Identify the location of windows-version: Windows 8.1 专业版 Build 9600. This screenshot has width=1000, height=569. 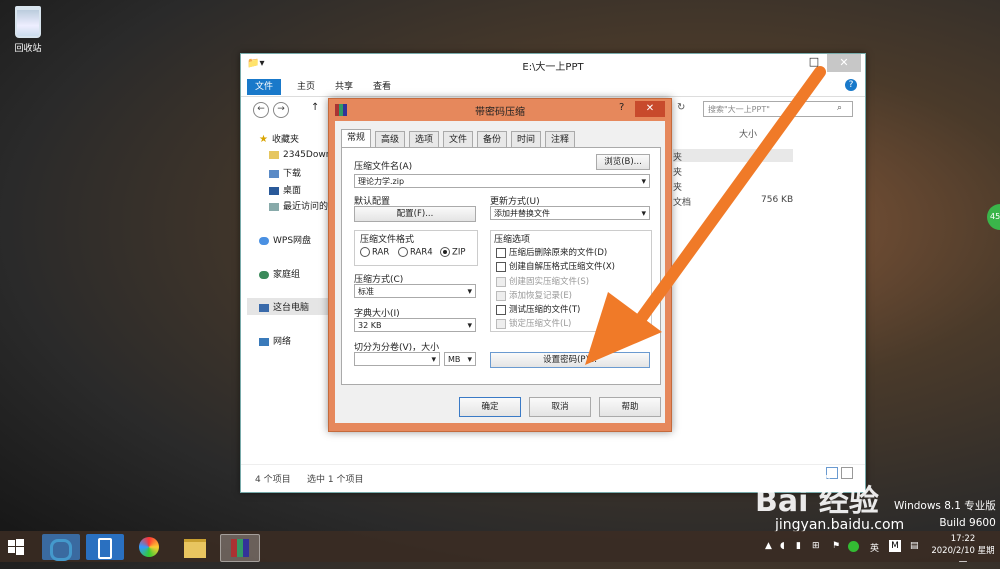
(945, 515).